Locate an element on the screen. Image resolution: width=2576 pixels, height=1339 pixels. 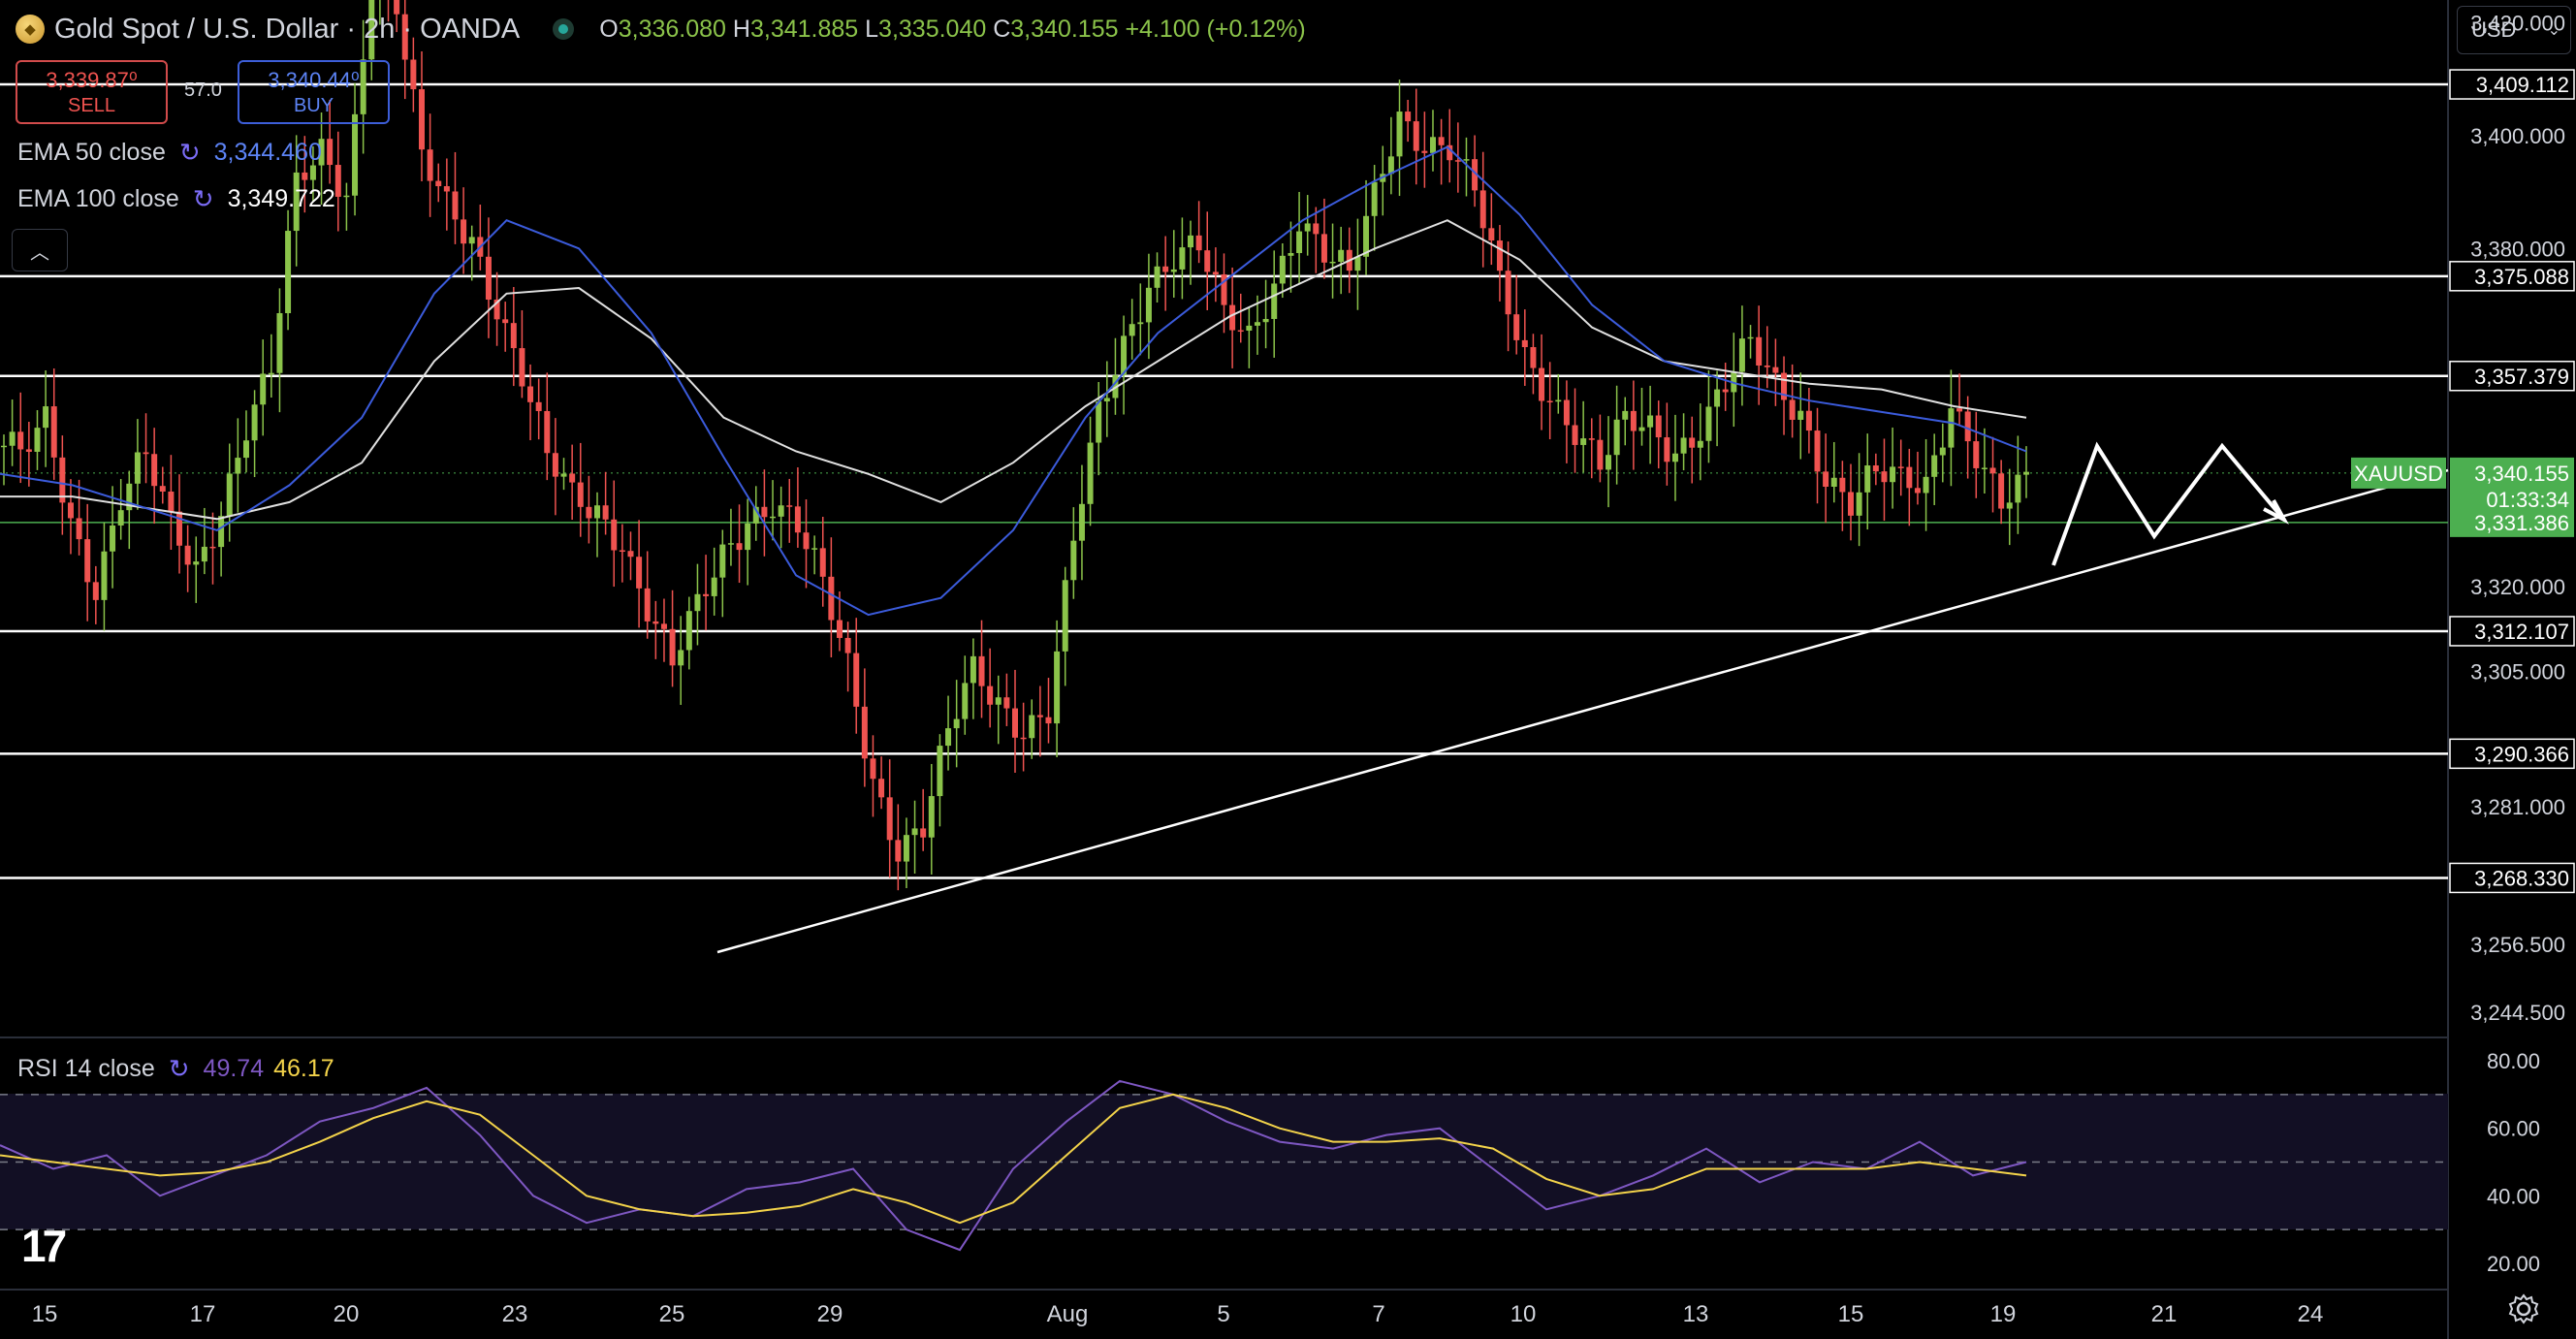
price-level-tag-label: 3,331.386 is located at coordinates (2522, 523).